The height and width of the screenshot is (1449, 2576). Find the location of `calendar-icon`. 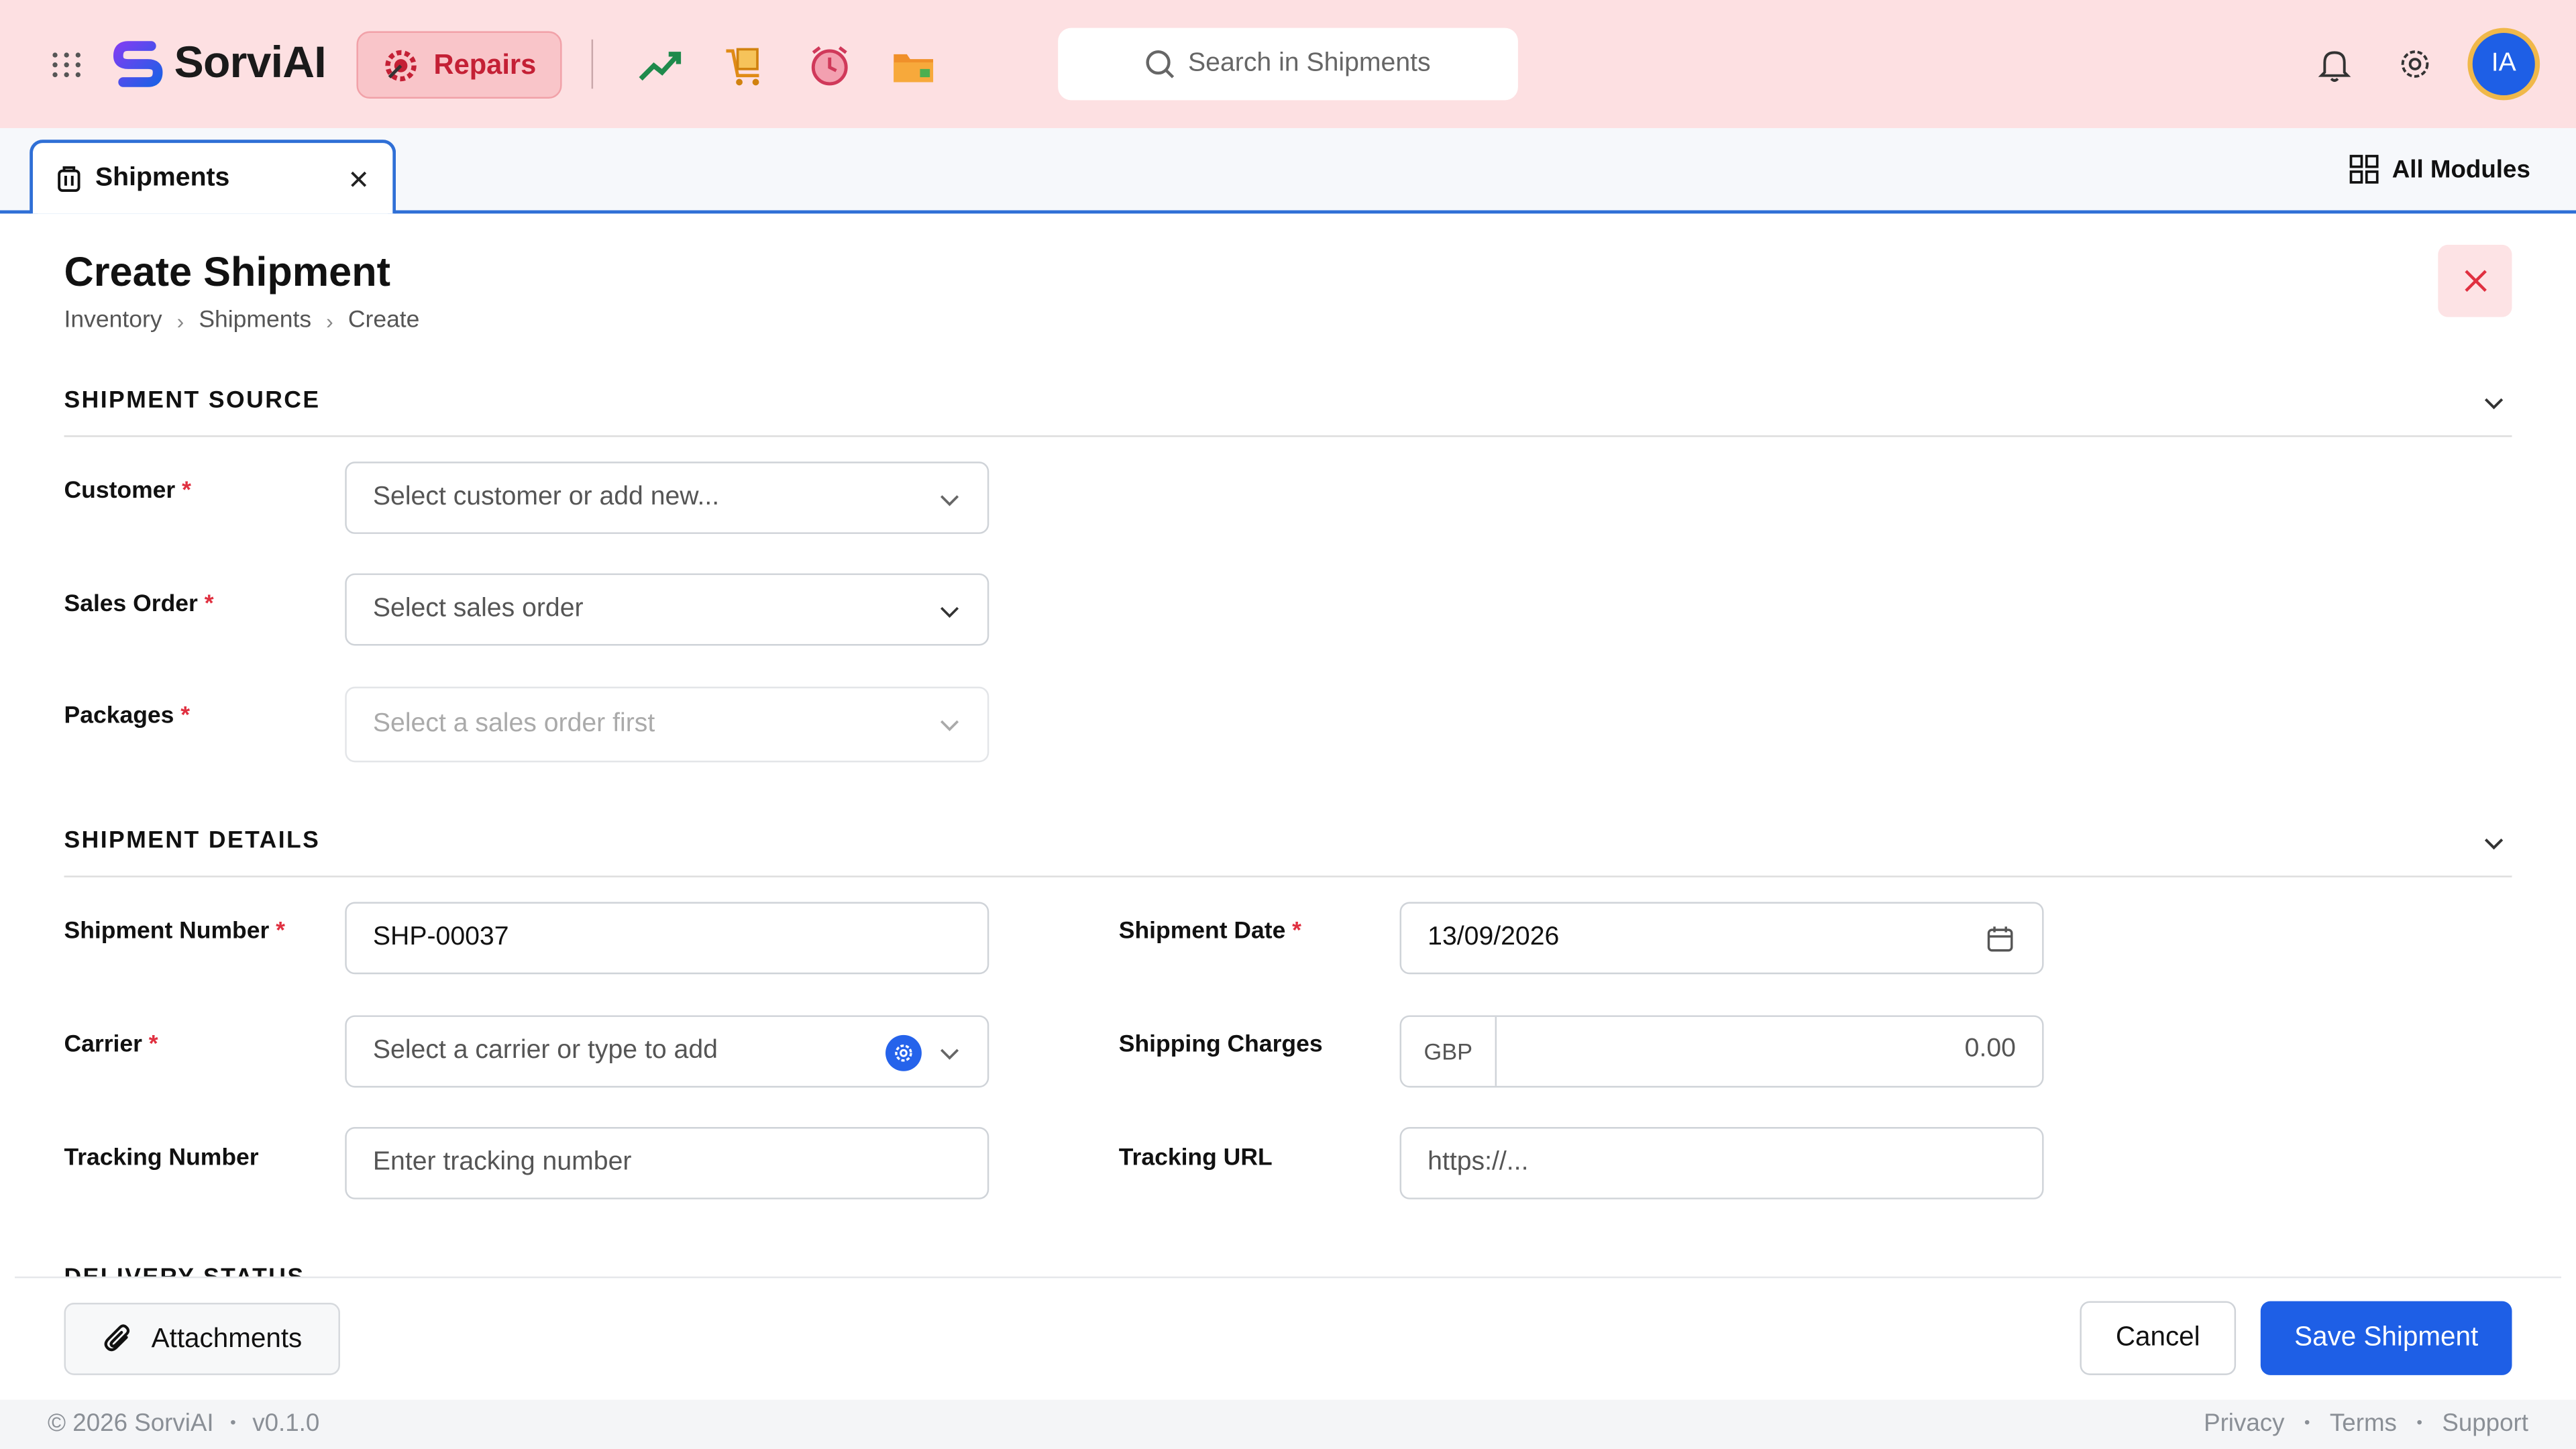

calendar-icon is located at coordinates (2000, 939).